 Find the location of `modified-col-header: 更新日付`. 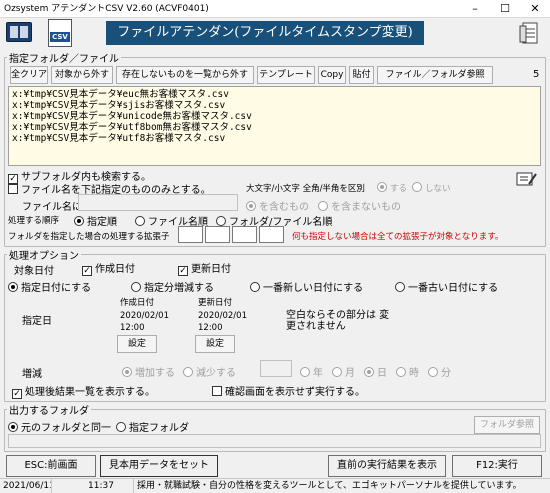

modified-col-header: 更新日付 is located at coordinates (215, 303).